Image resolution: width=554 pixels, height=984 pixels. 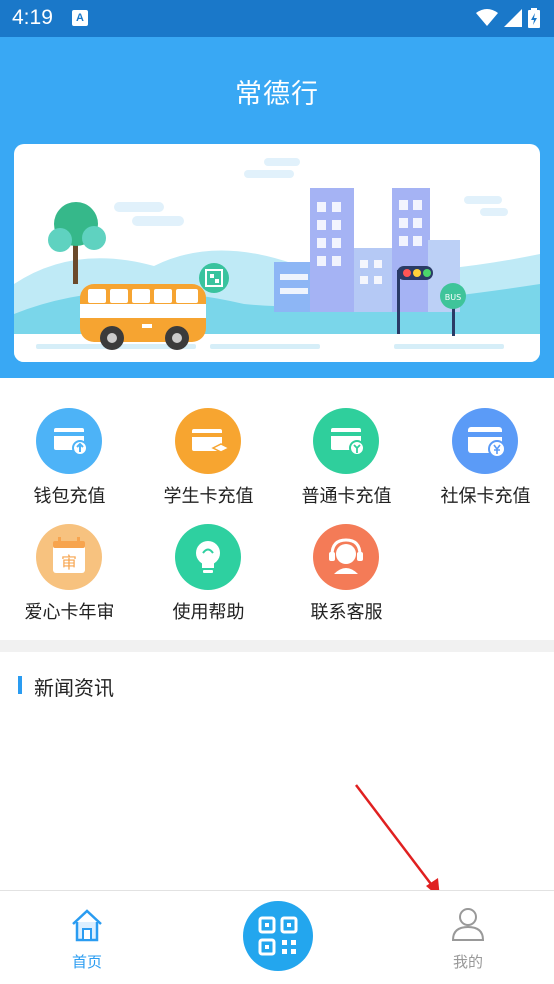 I want to click on status-icons, so click(x=508, y=18).